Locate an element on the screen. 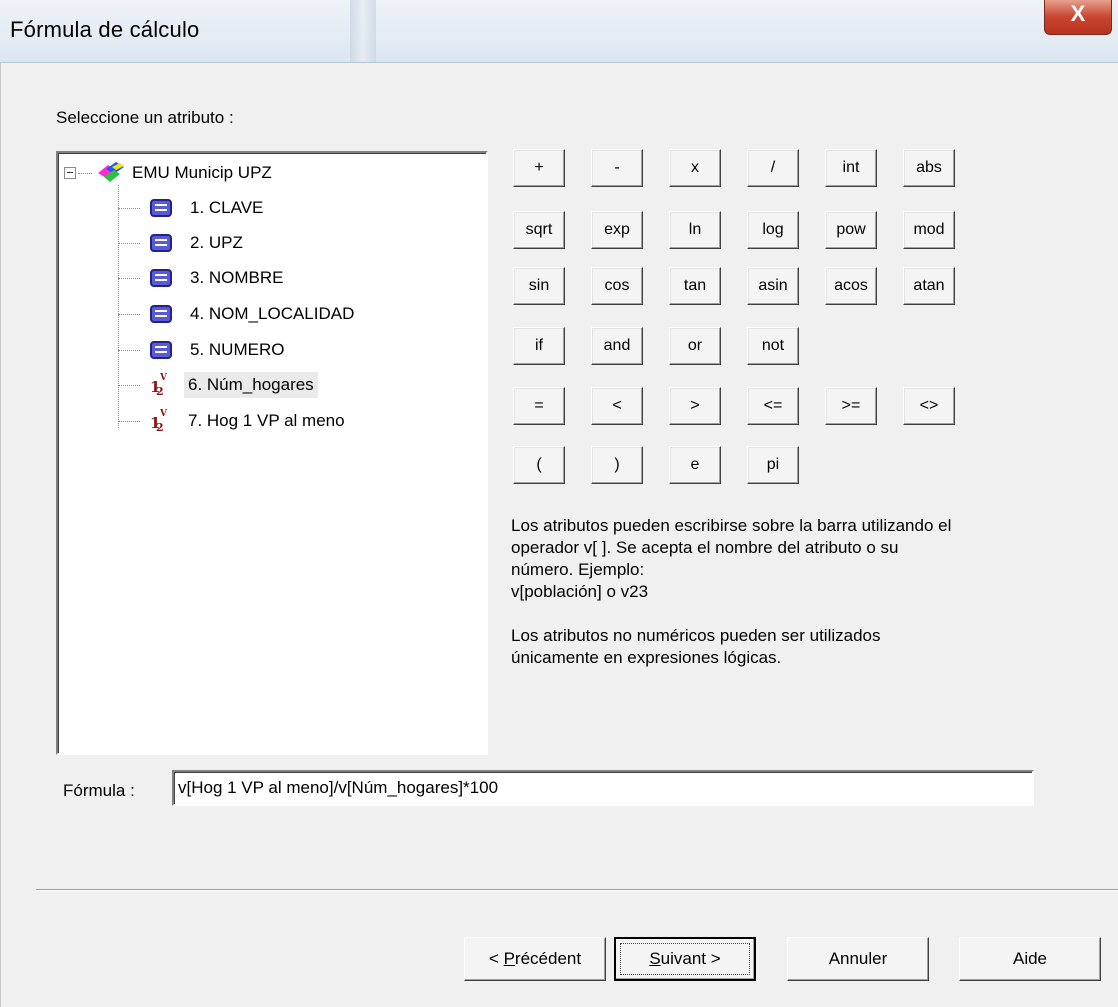  op-open-paren-button: ( is located at coordinates (539, 465).